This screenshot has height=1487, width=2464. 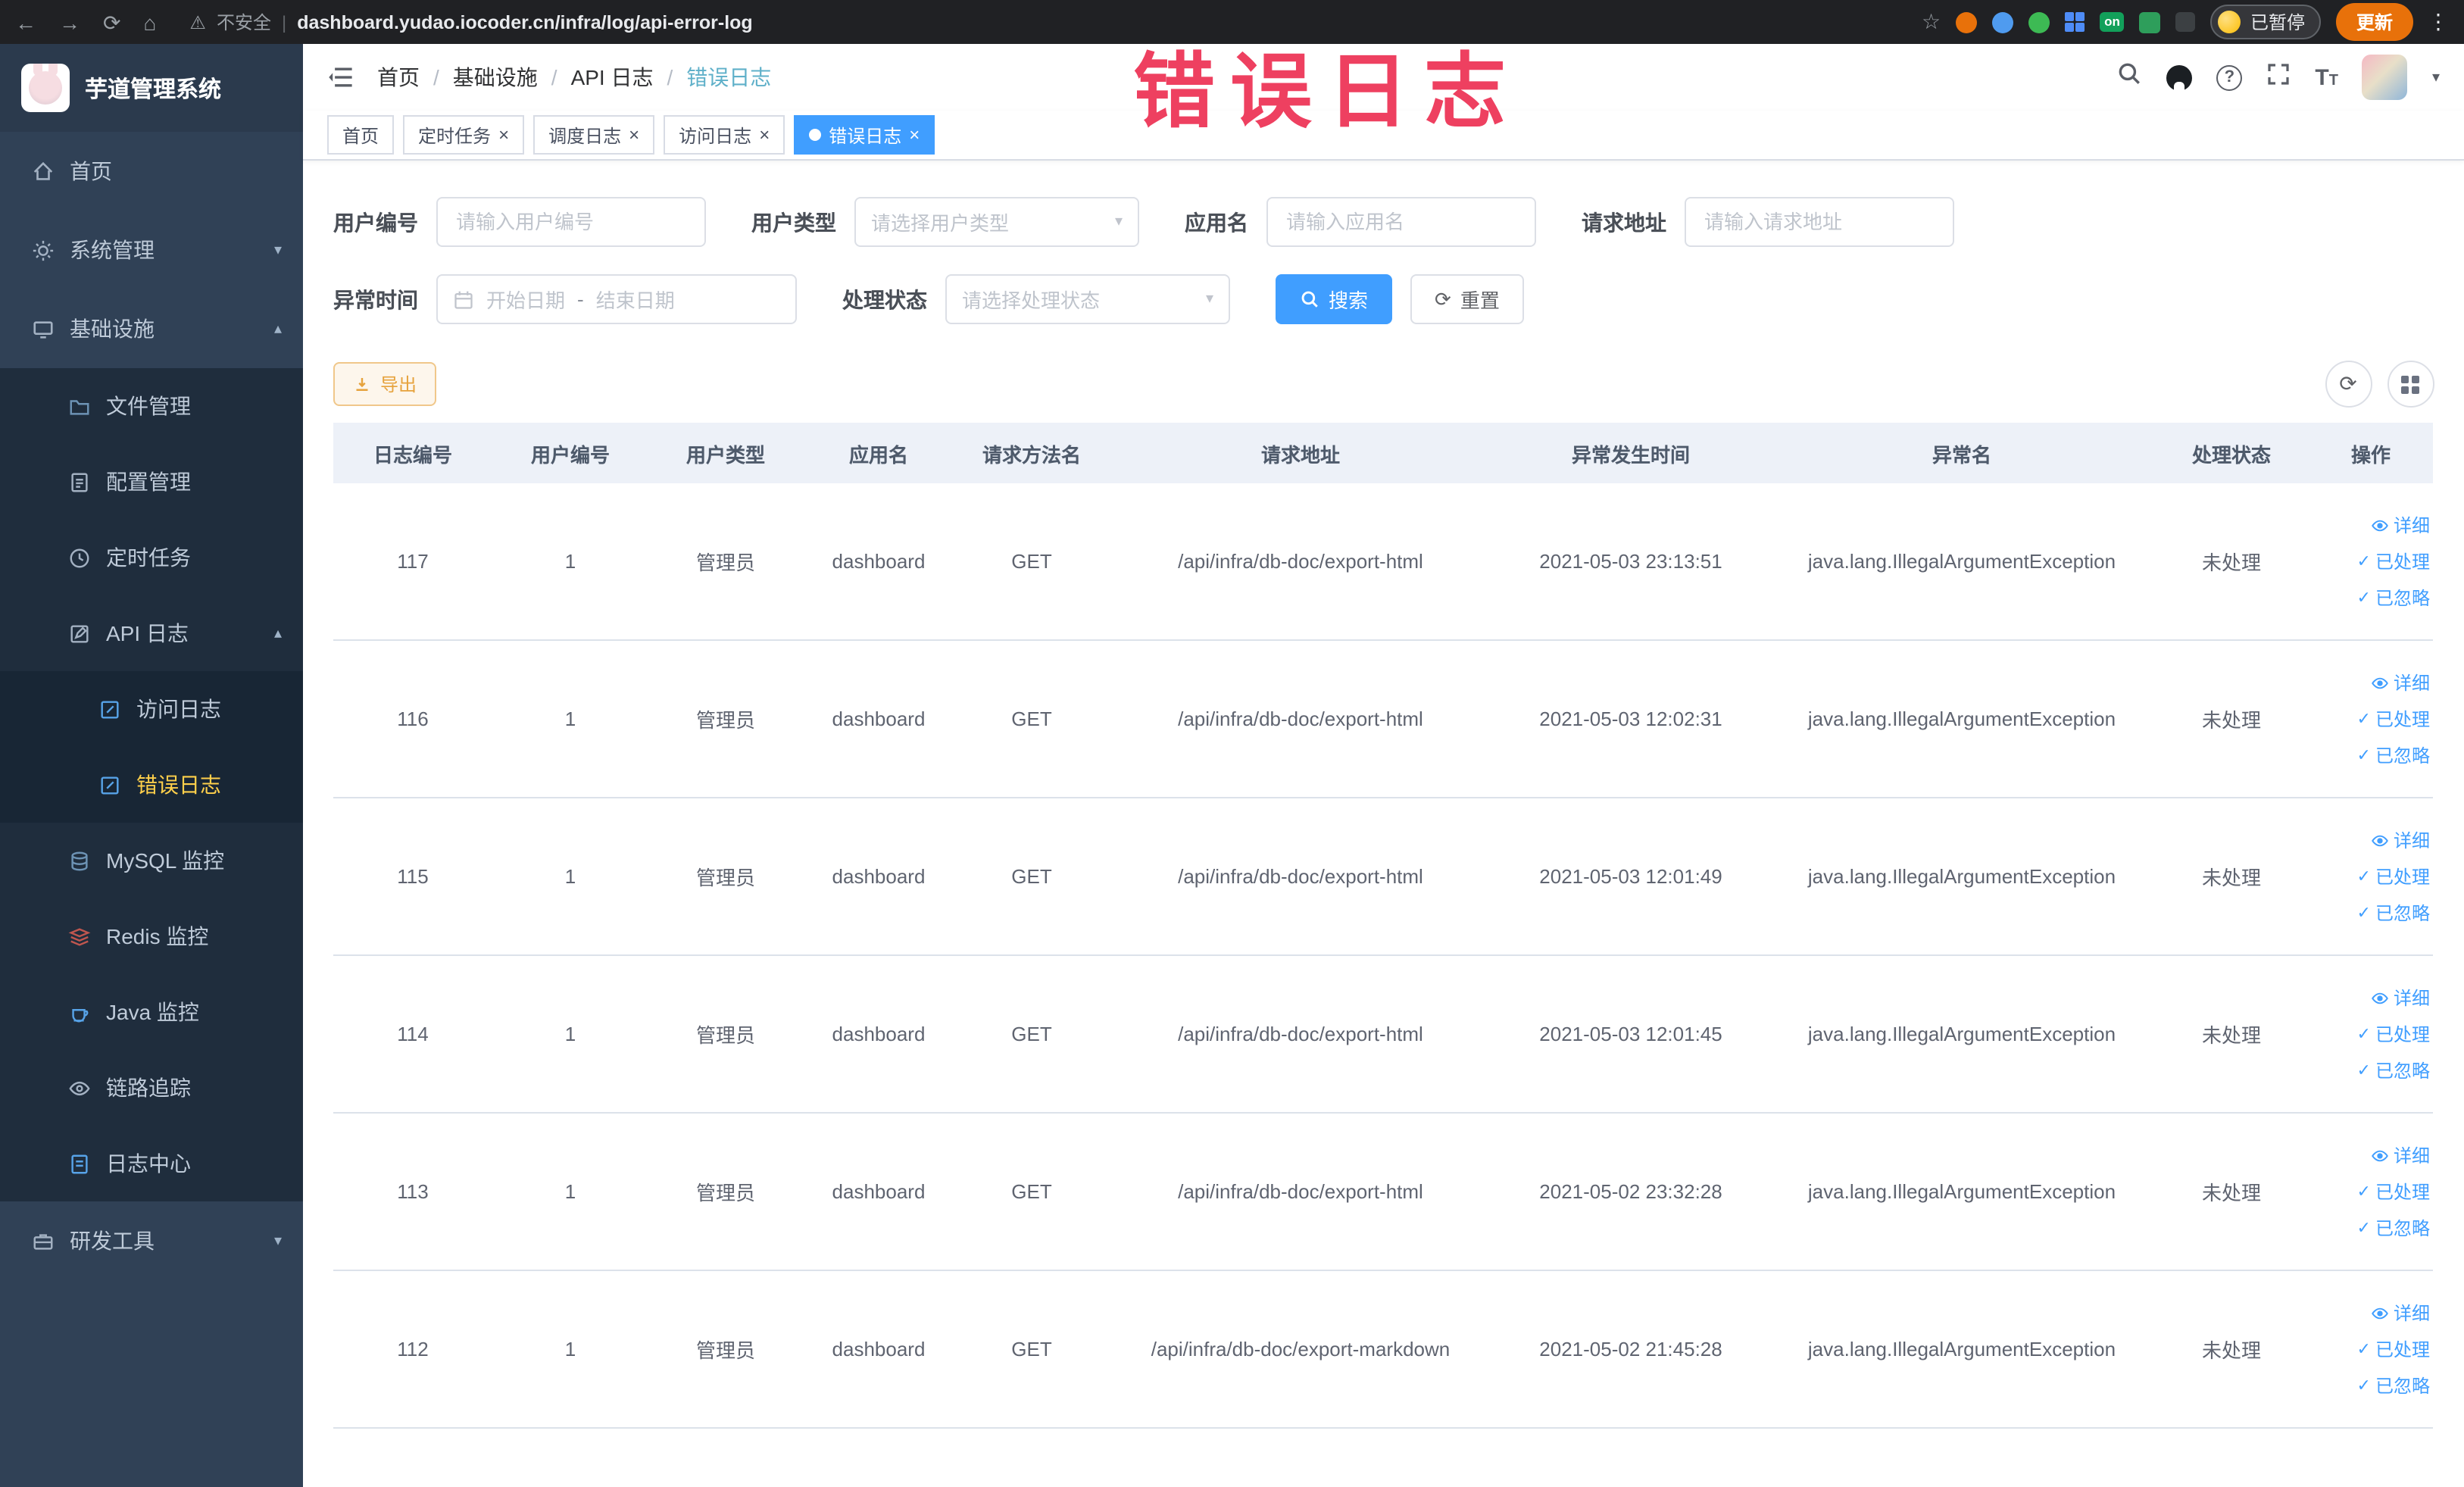 I want to click on clock-icon, so click(x=79, y=557).